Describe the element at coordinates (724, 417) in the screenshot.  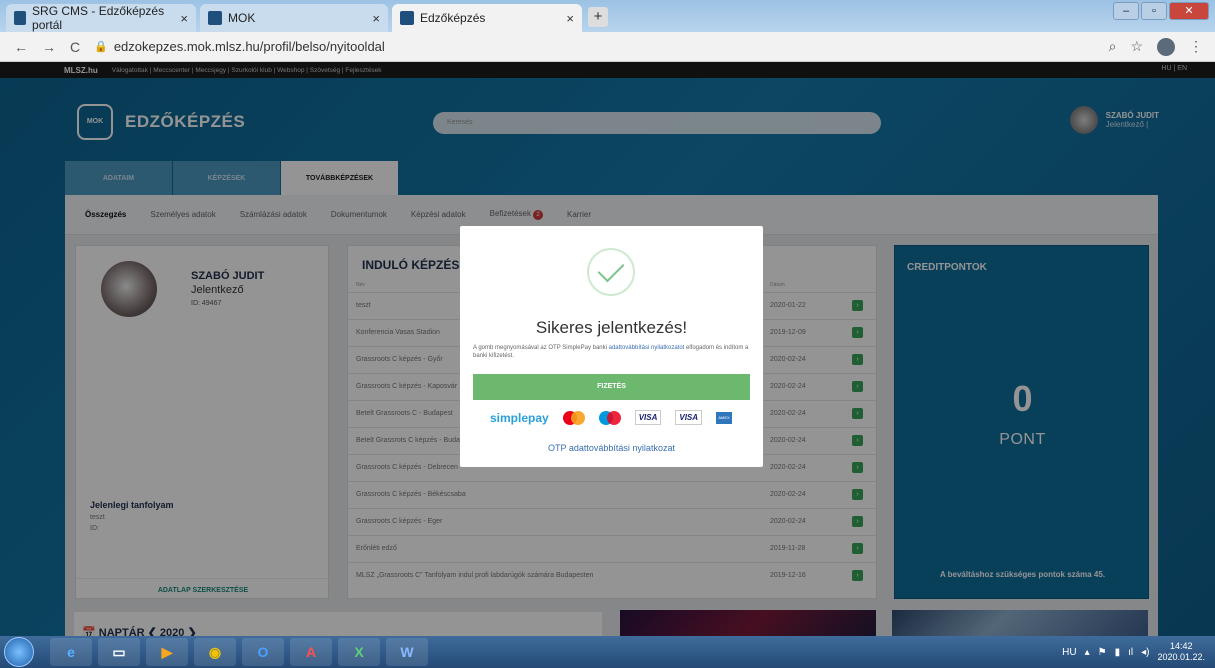
I see `amex-icon: AMEX` at that location.